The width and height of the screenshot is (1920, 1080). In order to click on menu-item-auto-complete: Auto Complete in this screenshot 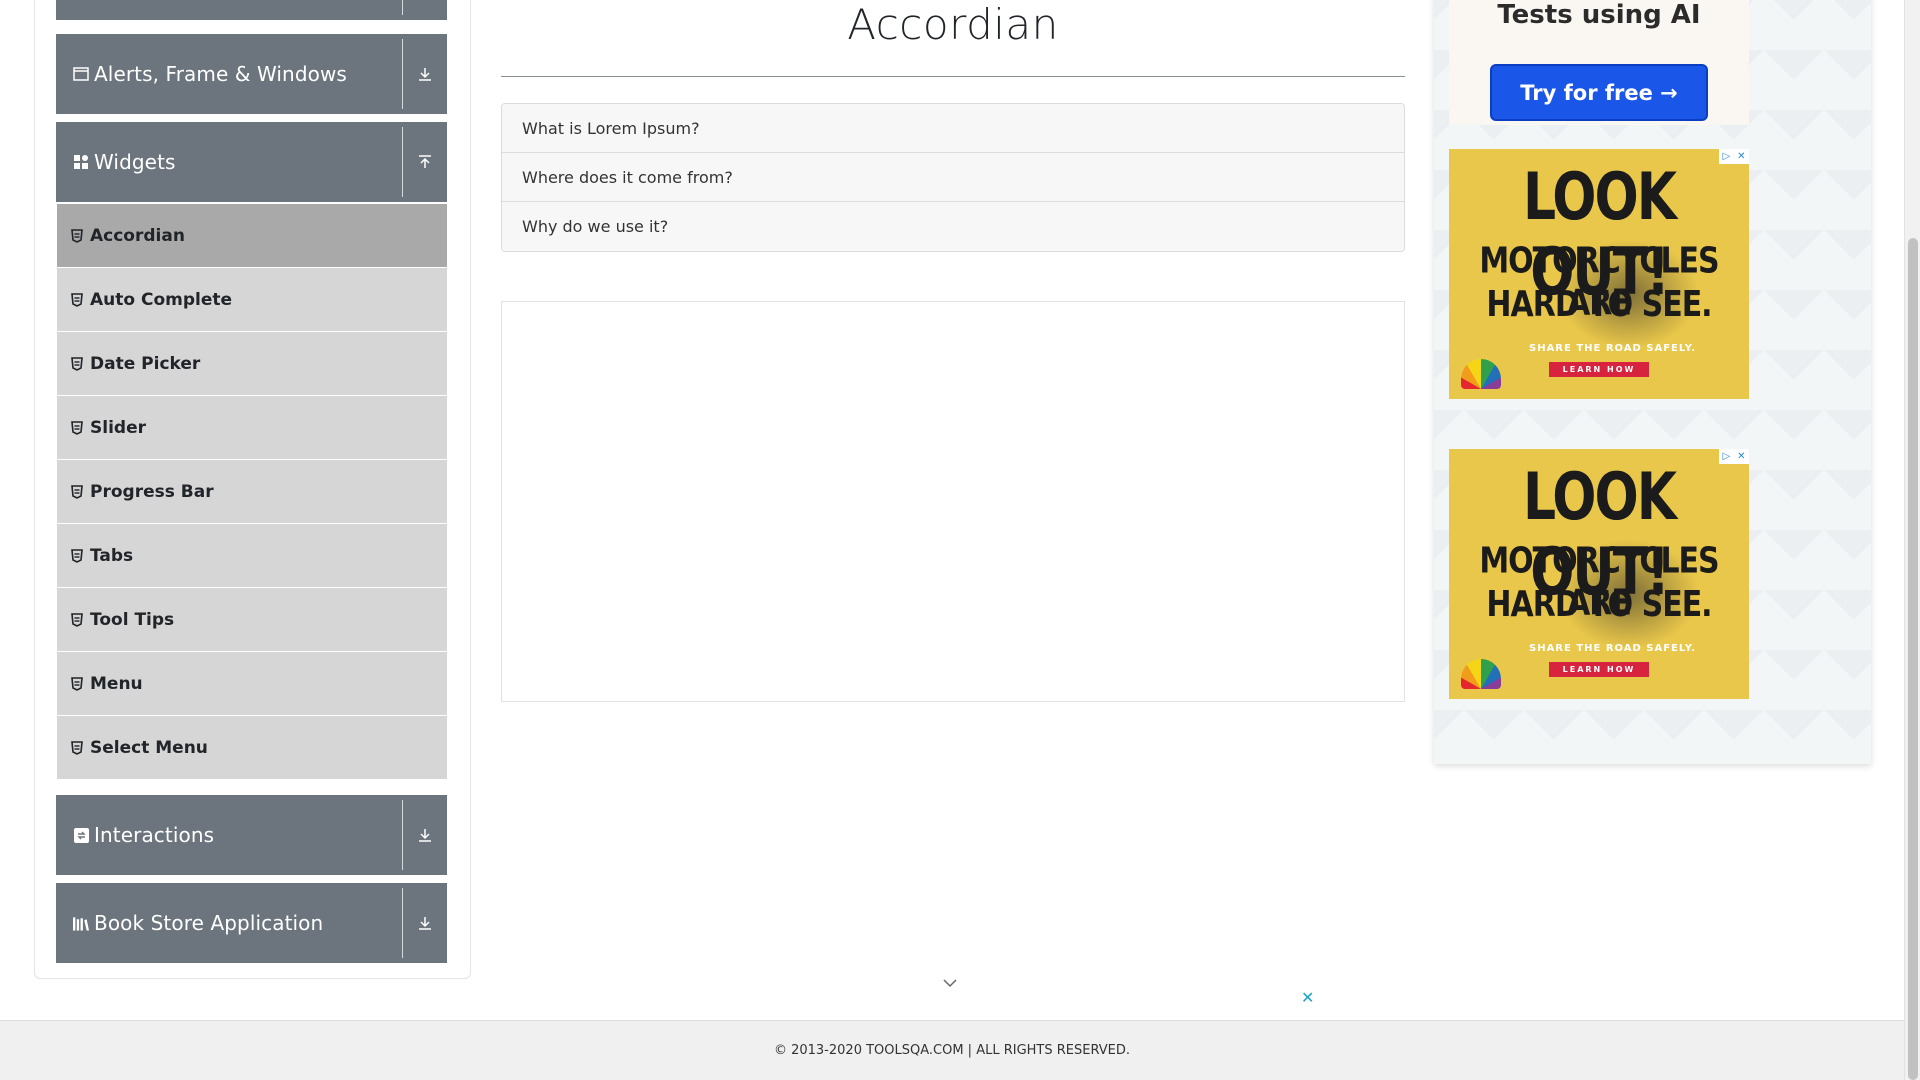, I will do `click(252, 300)`.